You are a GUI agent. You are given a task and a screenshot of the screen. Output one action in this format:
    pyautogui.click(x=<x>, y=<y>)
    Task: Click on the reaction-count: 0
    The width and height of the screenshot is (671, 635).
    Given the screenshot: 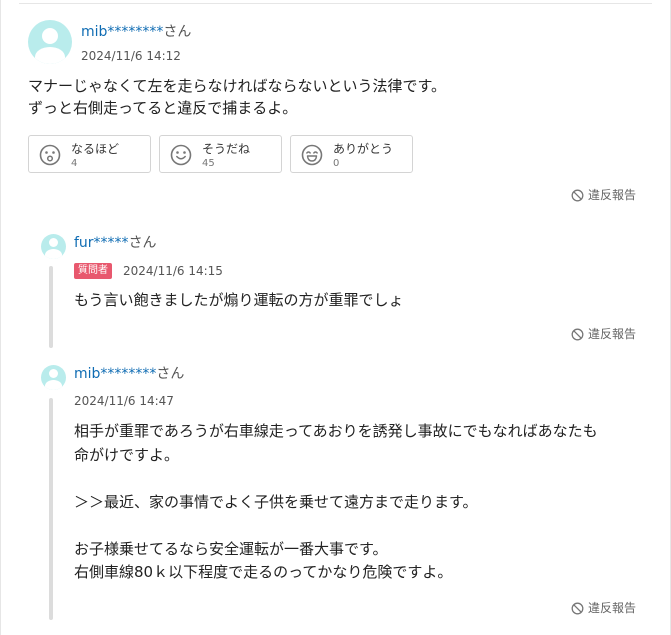 What is the action you would take?
    pyautogui.click(x=336, y=163)
    